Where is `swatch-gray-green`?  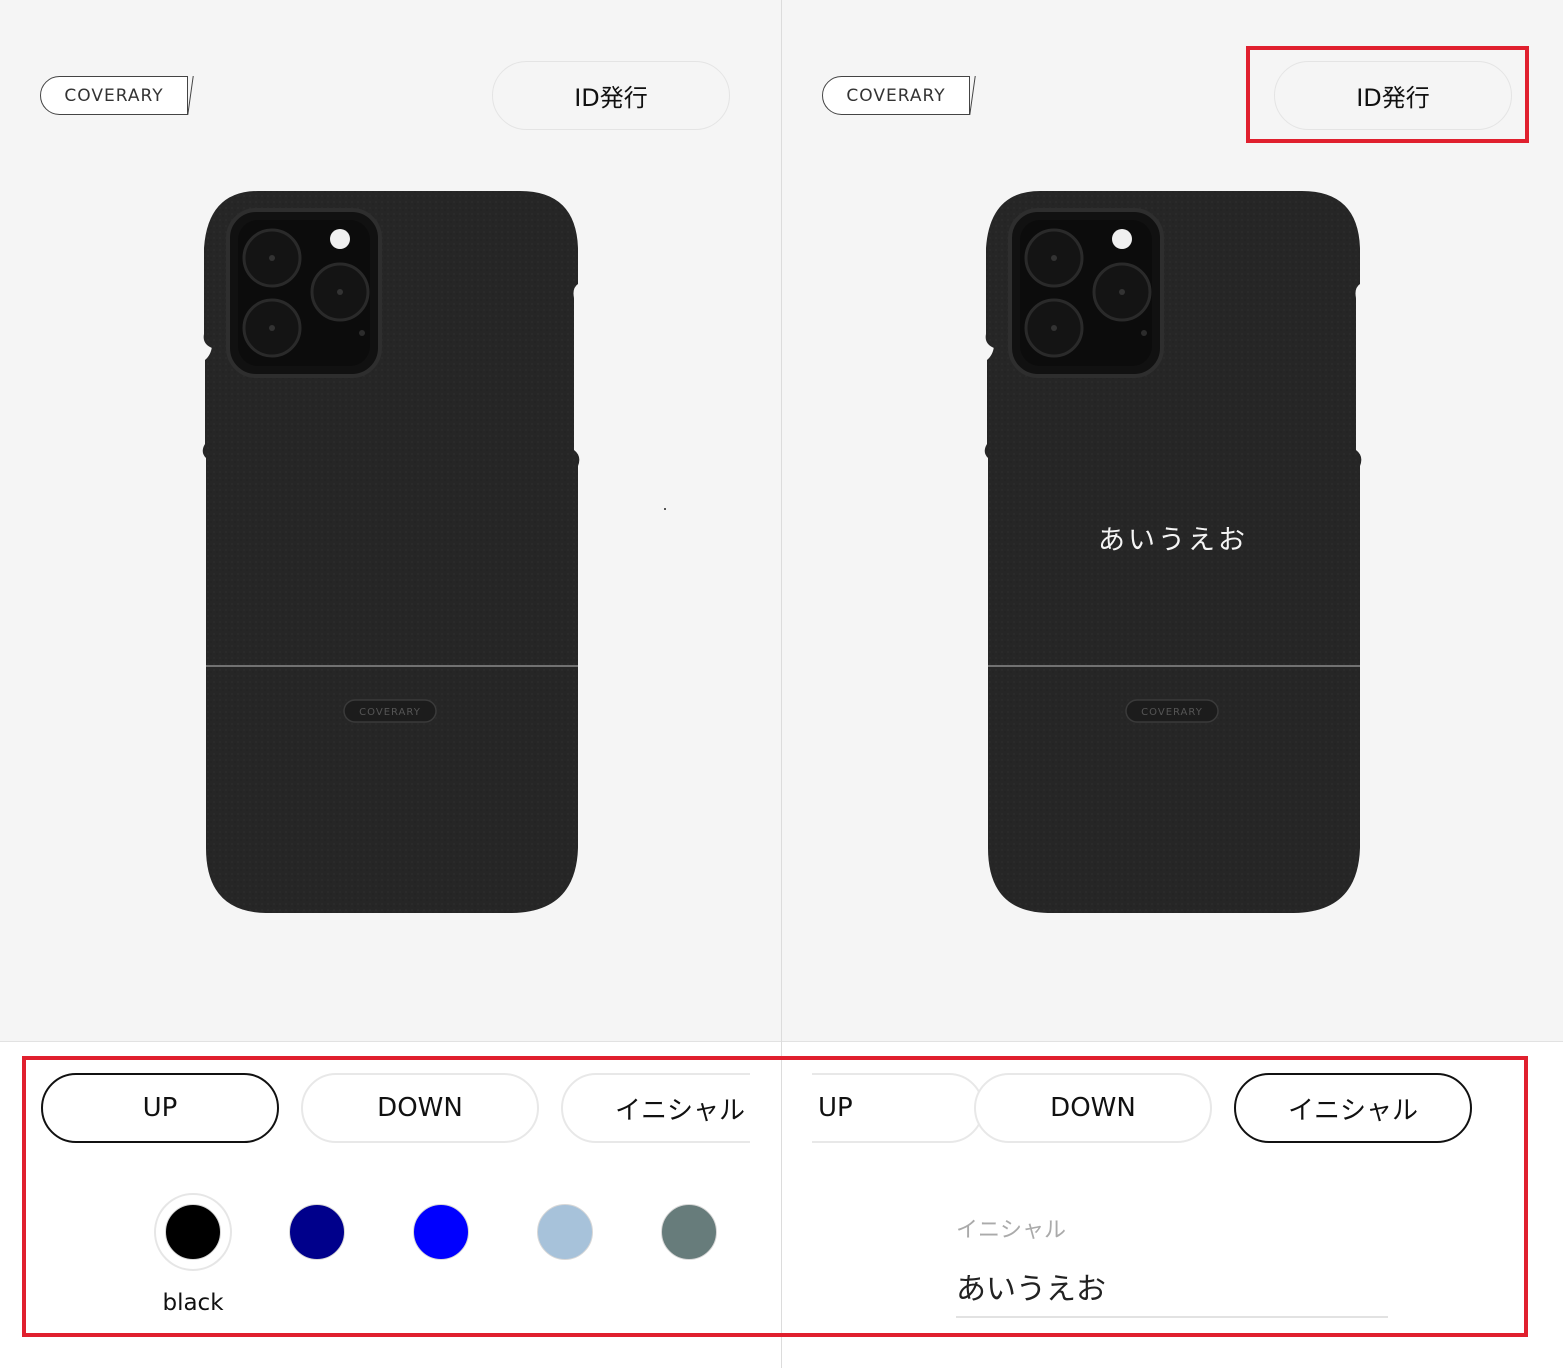
swatch-gray-green is located at coordinates (689, 1232).